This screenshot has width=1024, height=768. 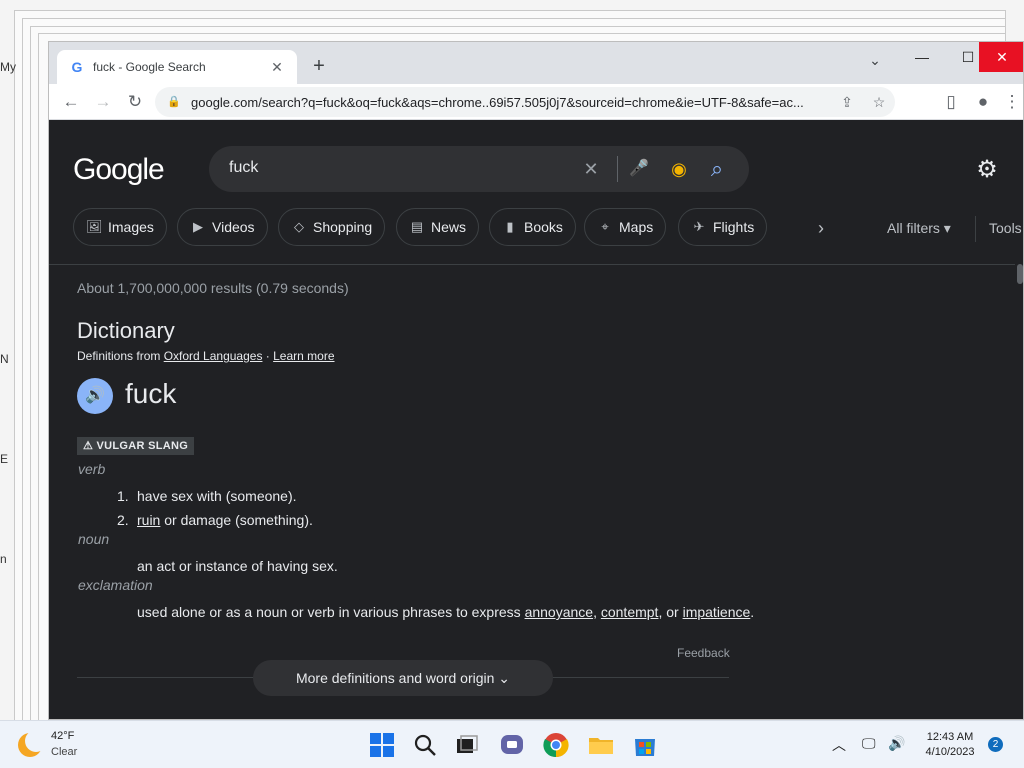 I want to click on chip-maps: ⌖ Maps, so click(x=625, y=227).